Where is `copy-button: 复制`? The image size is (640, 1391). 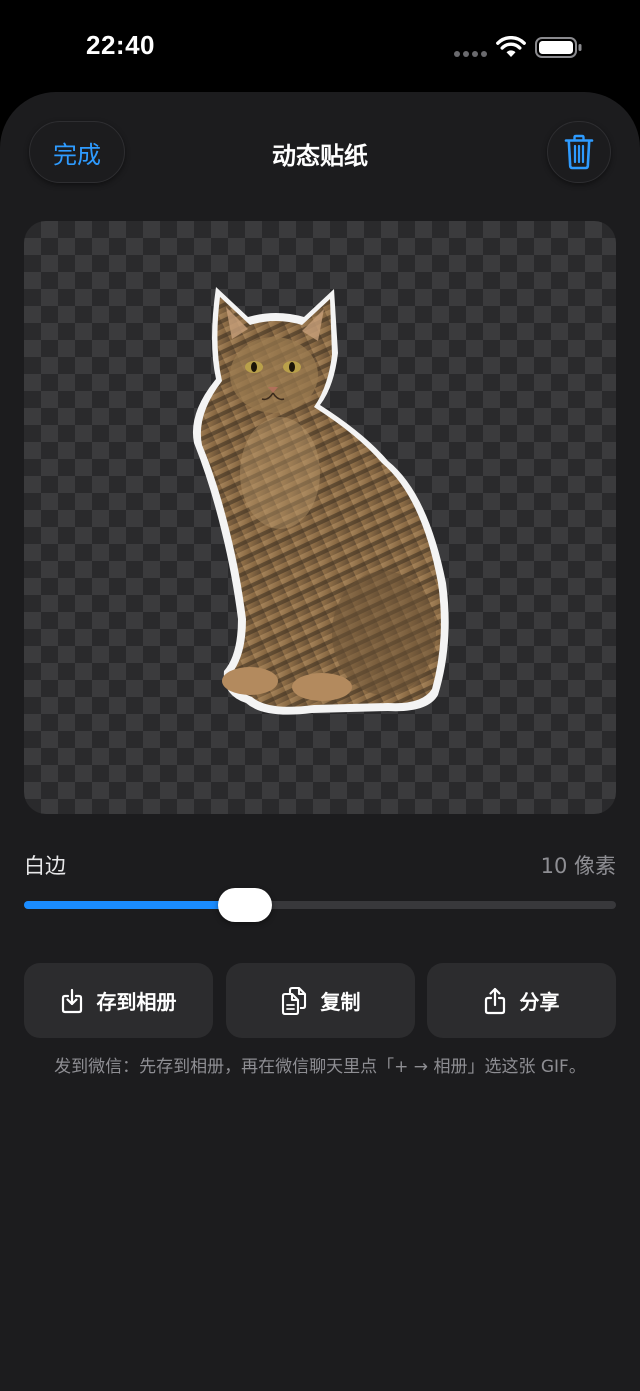
copy-button: 复制 is located at coordinates (320, 1000).